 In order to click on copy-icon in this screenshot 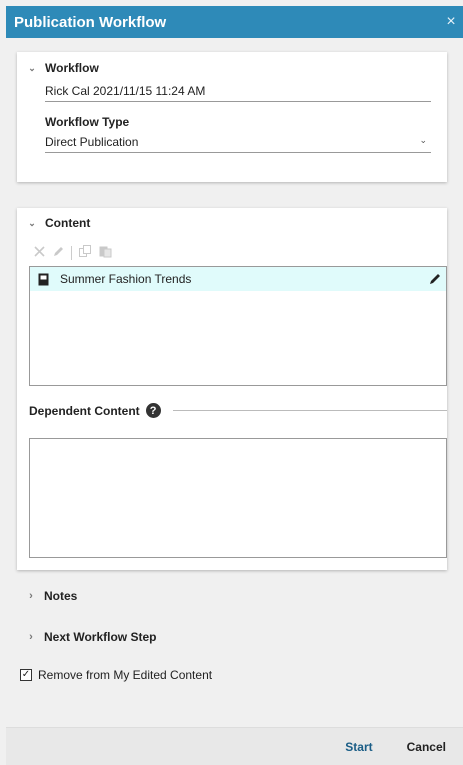, I will do `click(85, 252)`.